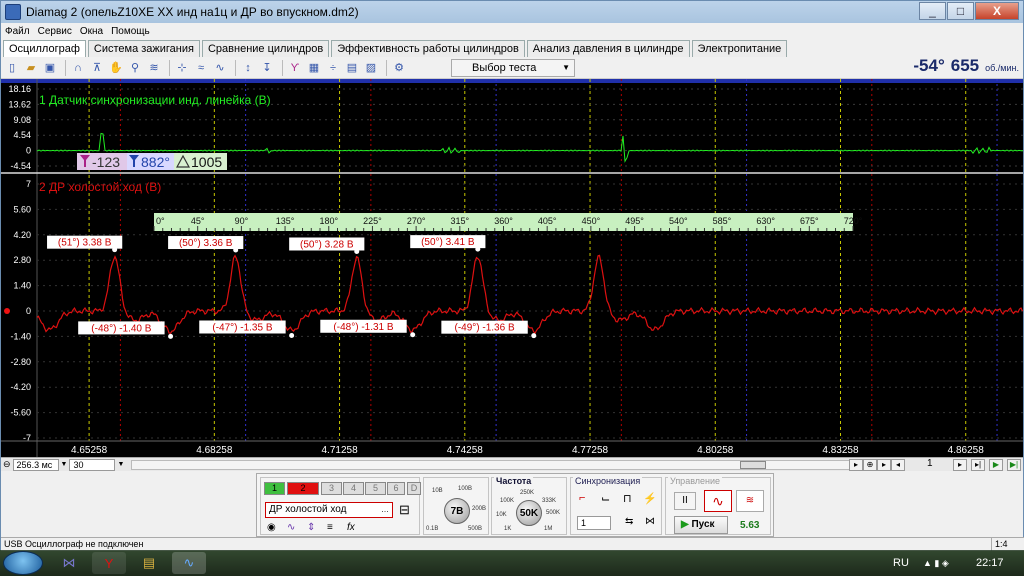 The width and height of the screenshot is (1024, 576). Describe the element at coordinates (414, 488) in the screenshot. I see `channel-tab-d: D` at that location.